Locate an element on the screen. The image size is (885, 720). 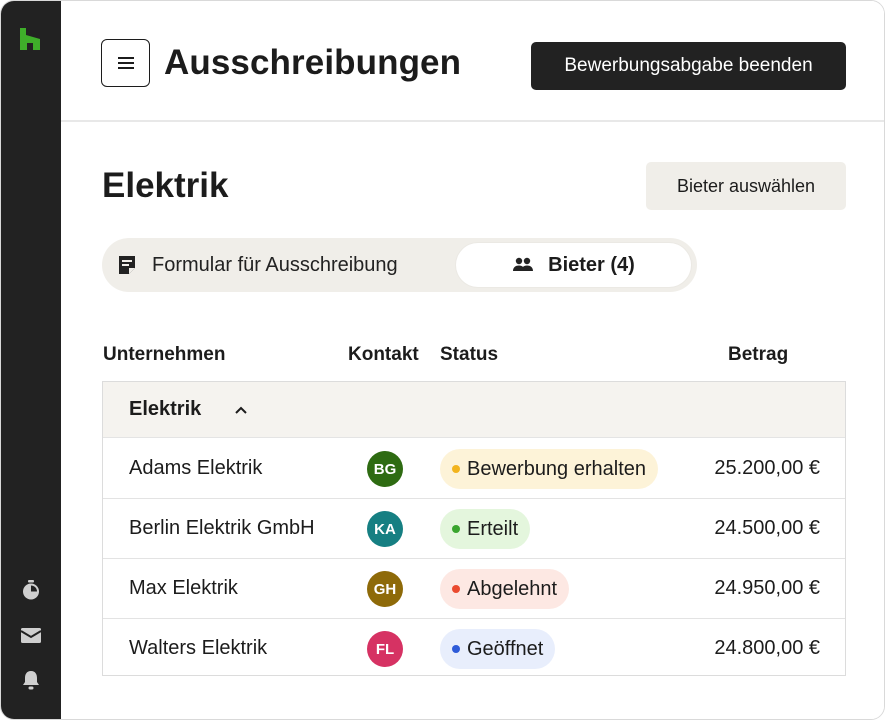
tab-bar: Formular für Ausschreibung Bieter (4) is located at coordinates (399, 265).